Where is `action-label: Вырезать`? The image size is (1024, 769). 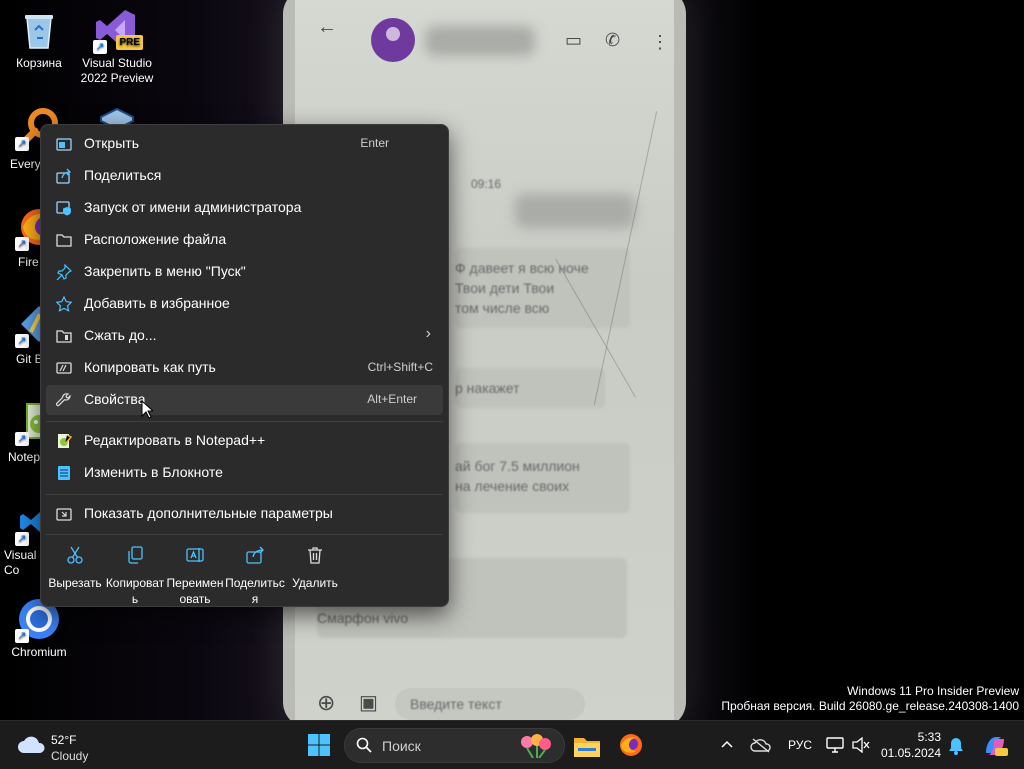 action-label: Вырезать is located at coordinates (75, 583).